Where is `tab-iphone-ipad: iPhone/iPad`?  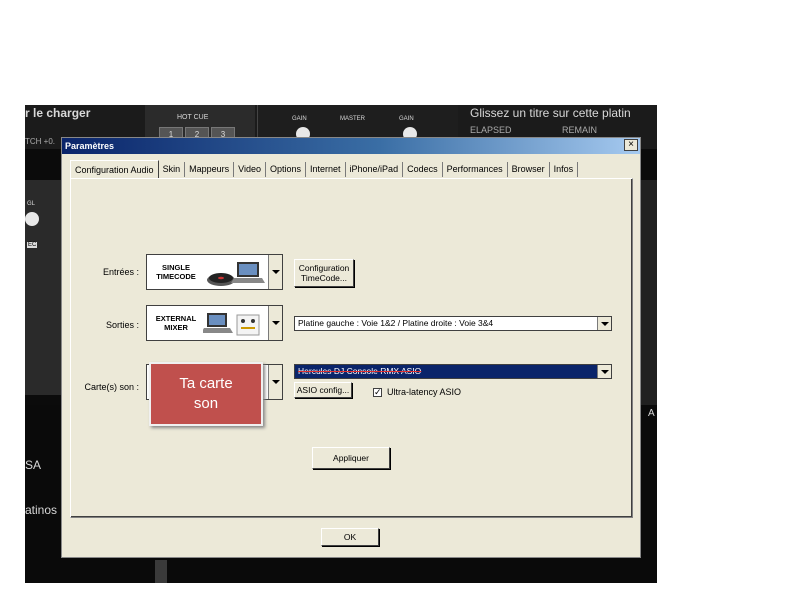
tab-iphone-ipad: iPhone/iPad is located at coordinates (375, 169).